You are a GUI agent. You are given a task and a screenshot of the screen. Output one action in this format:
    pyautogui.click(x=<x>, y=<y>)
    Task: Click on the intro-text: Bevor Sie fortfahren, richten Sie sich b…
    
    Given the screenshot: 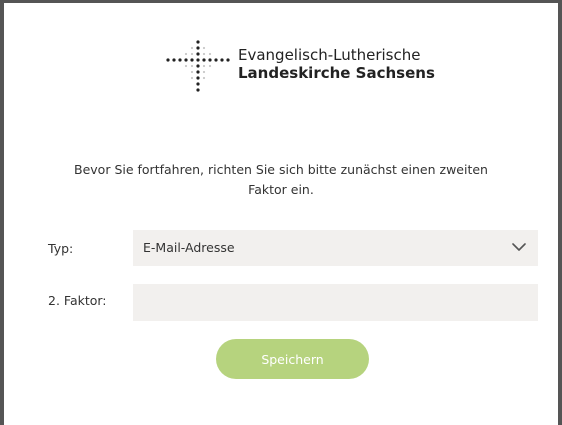 What is the action you would take?
    pyautogui.click(x=281, y=179)
    